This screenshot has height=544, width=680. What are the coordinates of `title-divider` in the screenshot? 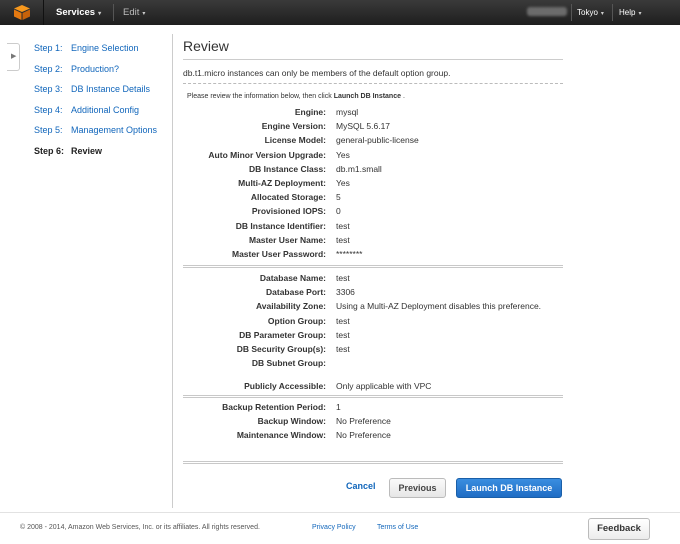 It's located at (373, 59).